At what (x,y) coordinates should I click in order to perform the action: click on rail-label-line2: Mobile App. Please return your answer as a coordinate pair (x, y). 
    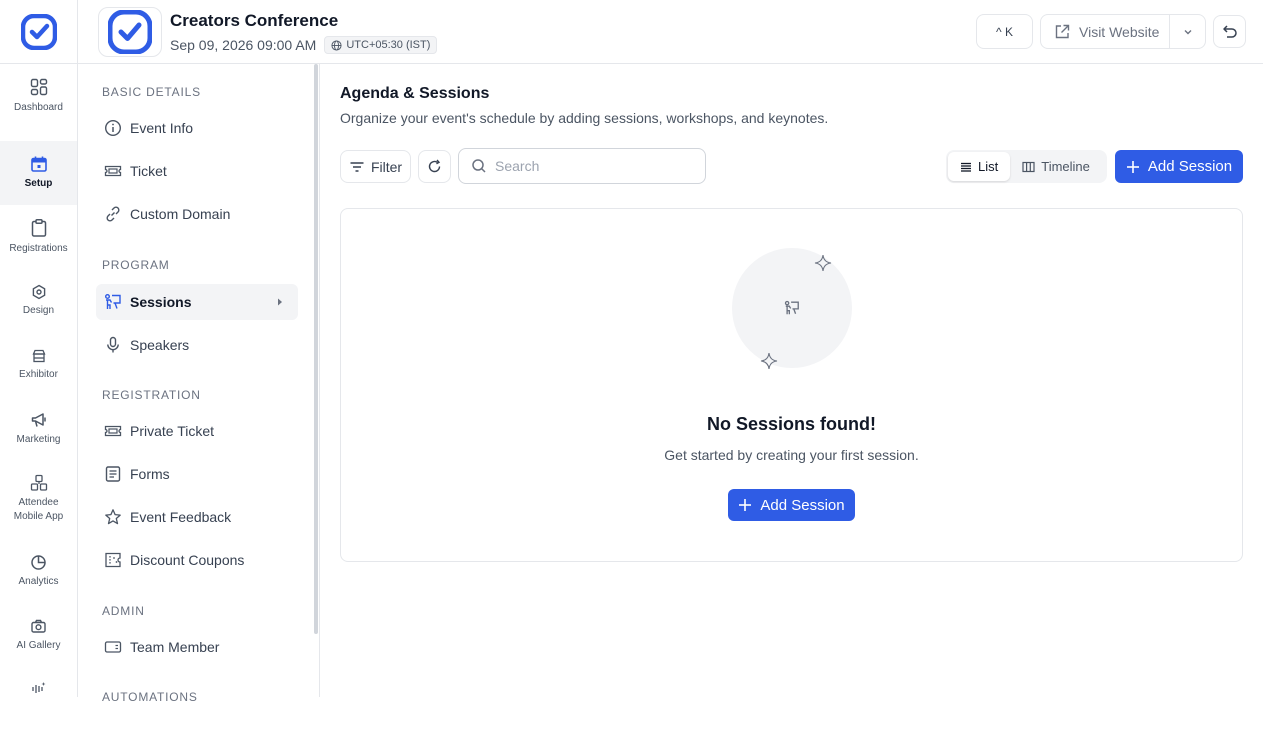
    Looking at the image, I should click on (38, 516).